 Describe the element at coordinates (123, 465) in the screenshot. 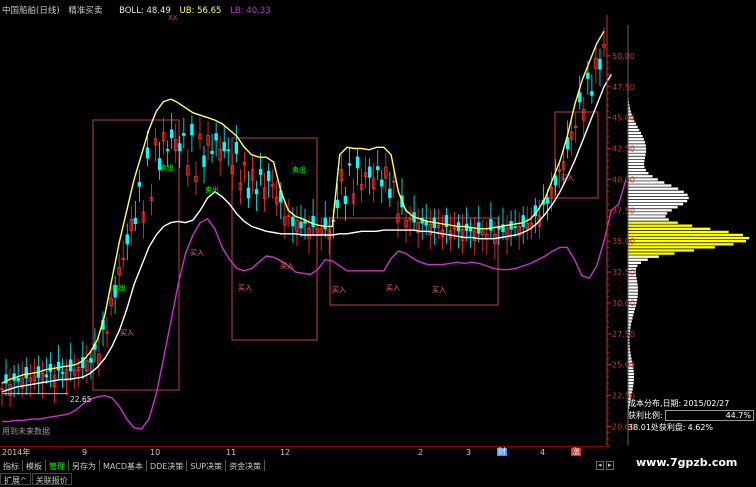

I see `tab-macd: MACD基本` at that location.